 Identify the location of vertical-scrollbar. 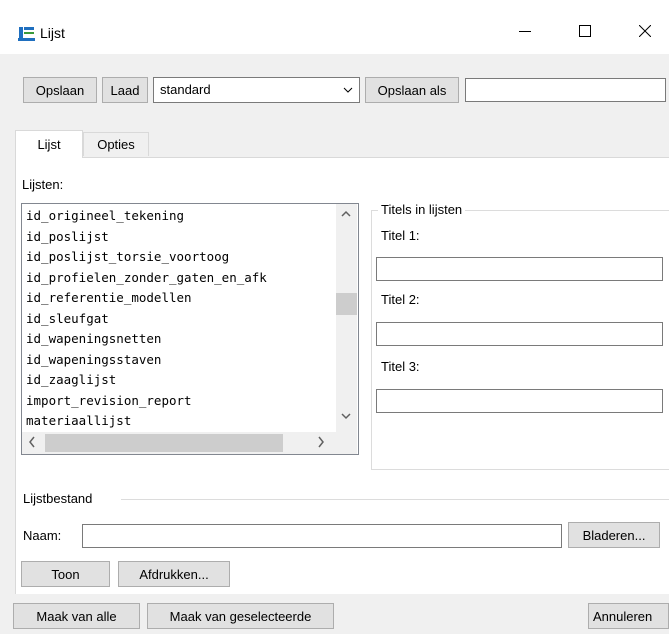
(346, 318).